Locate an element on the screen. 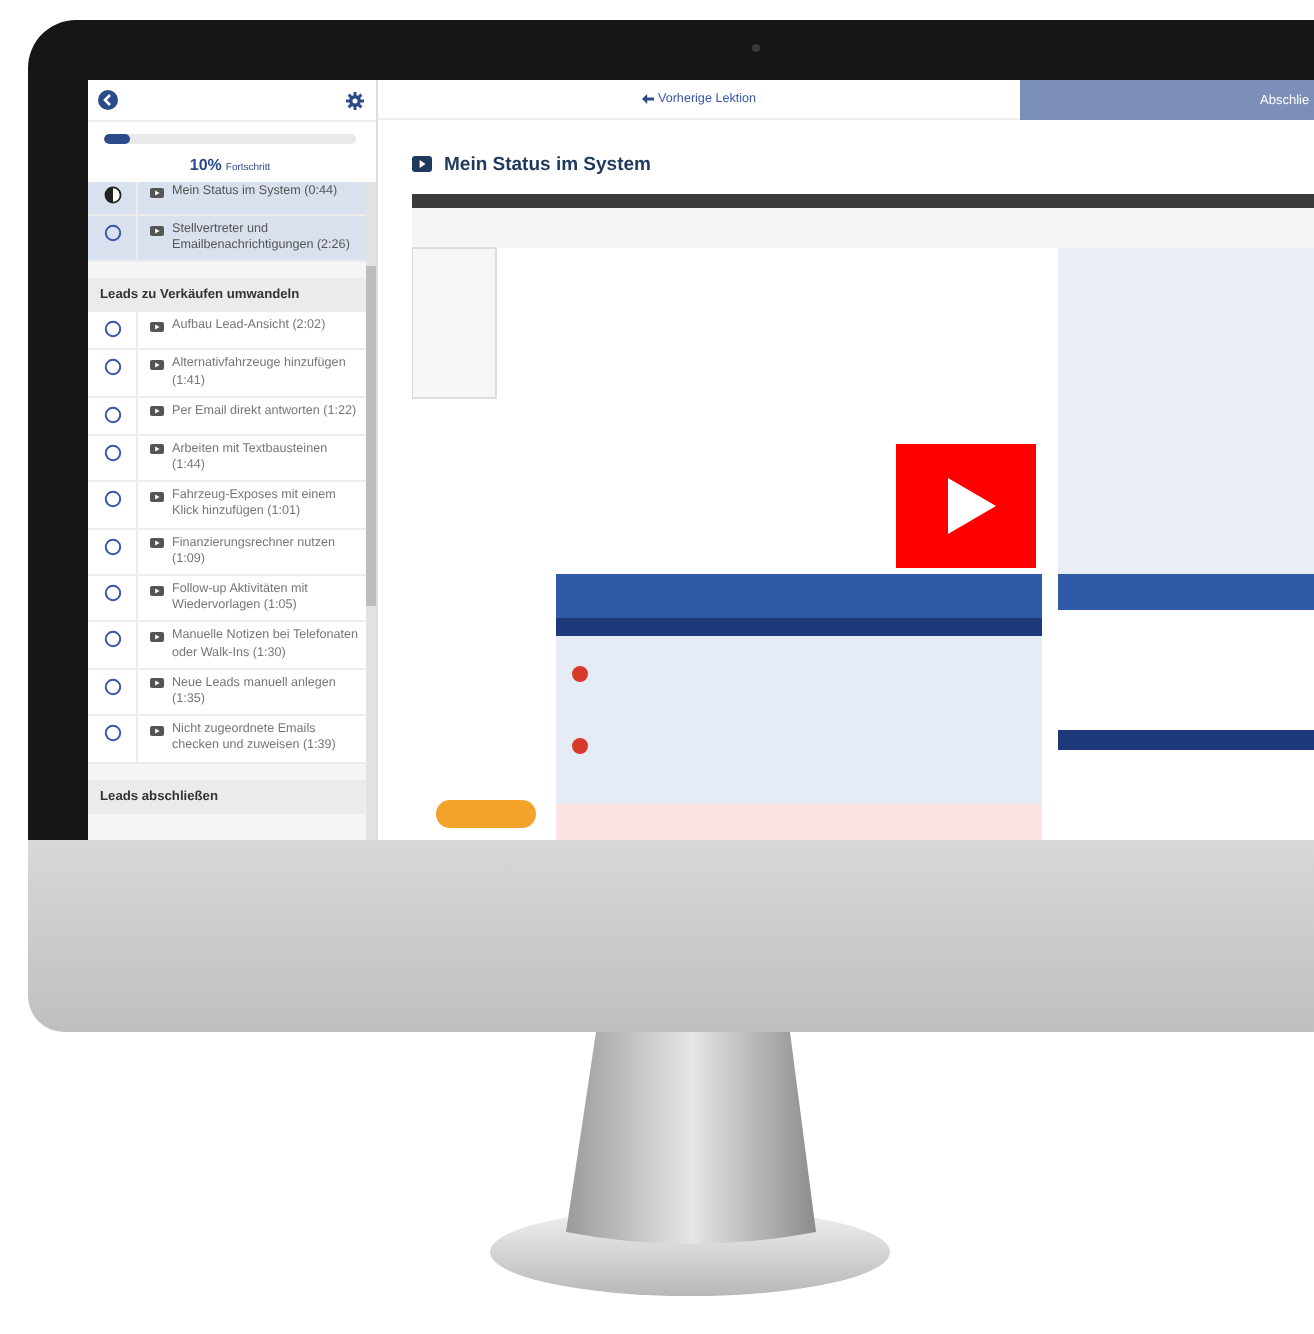 The image size is (1314, 1334). lesson-heading: Mein Status im System is located at coordinates (547, 164).